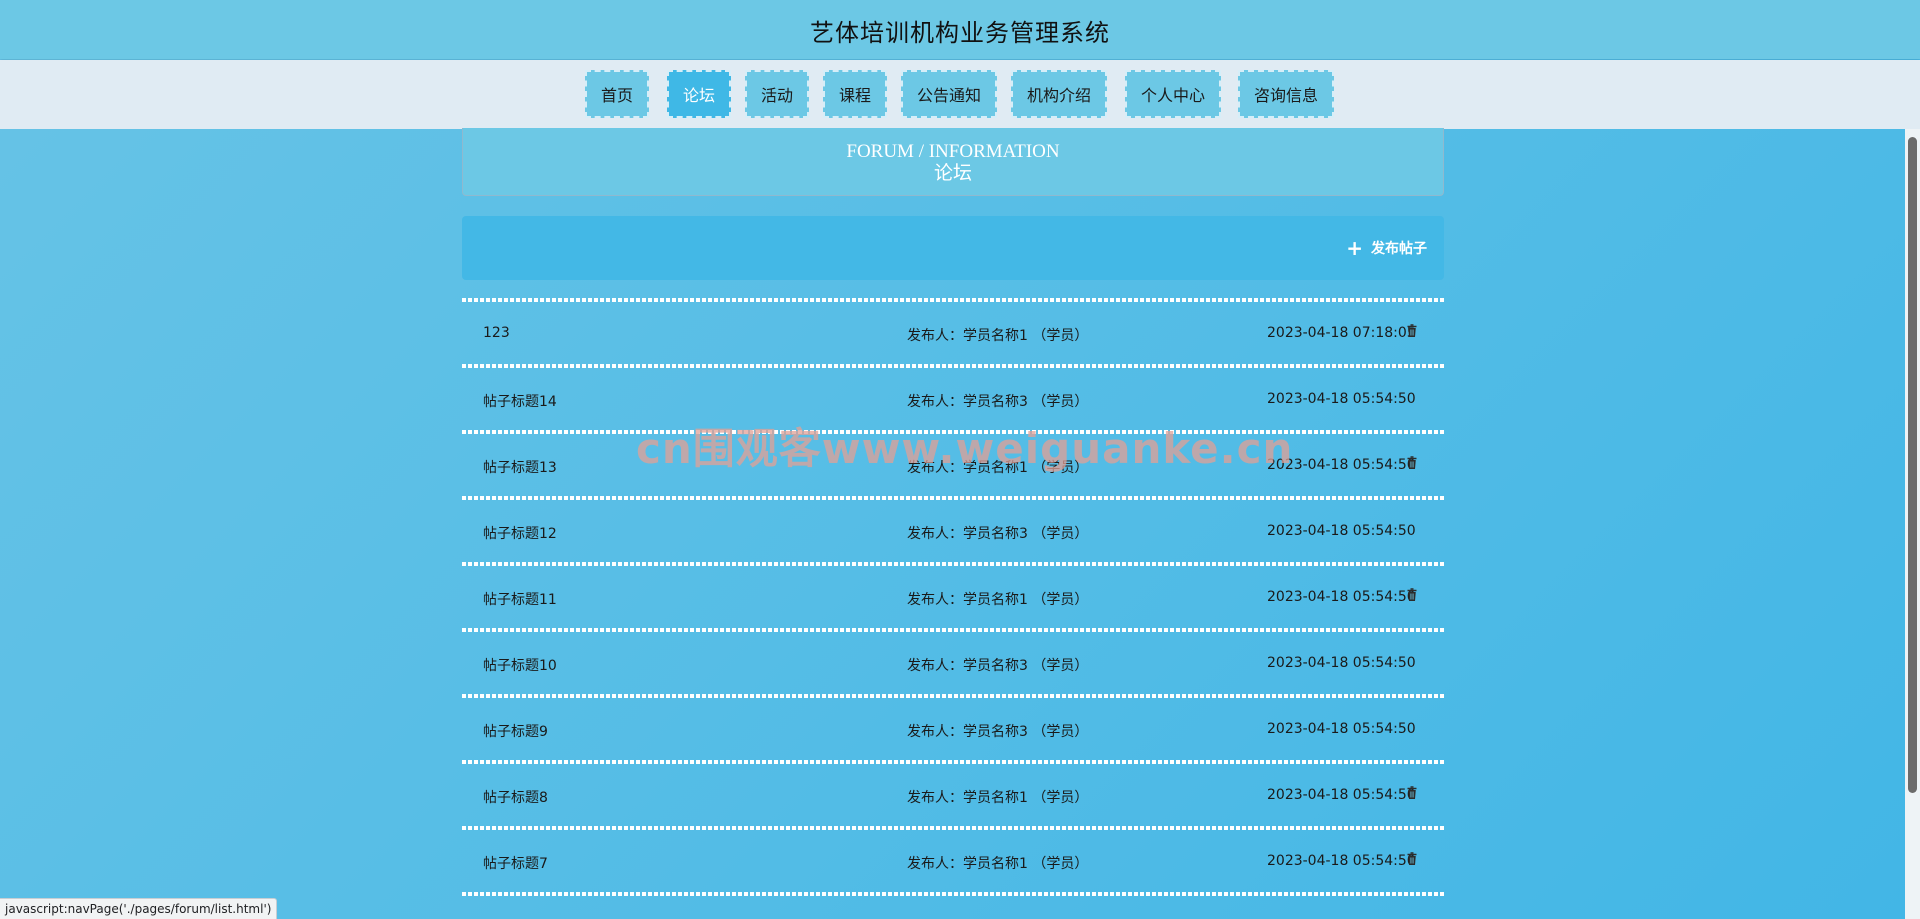  I want to click on post-row: 帖子标题12 发布人：学员名称3 （学员） 2023-04-18 05:54:50, so click(953, 531).